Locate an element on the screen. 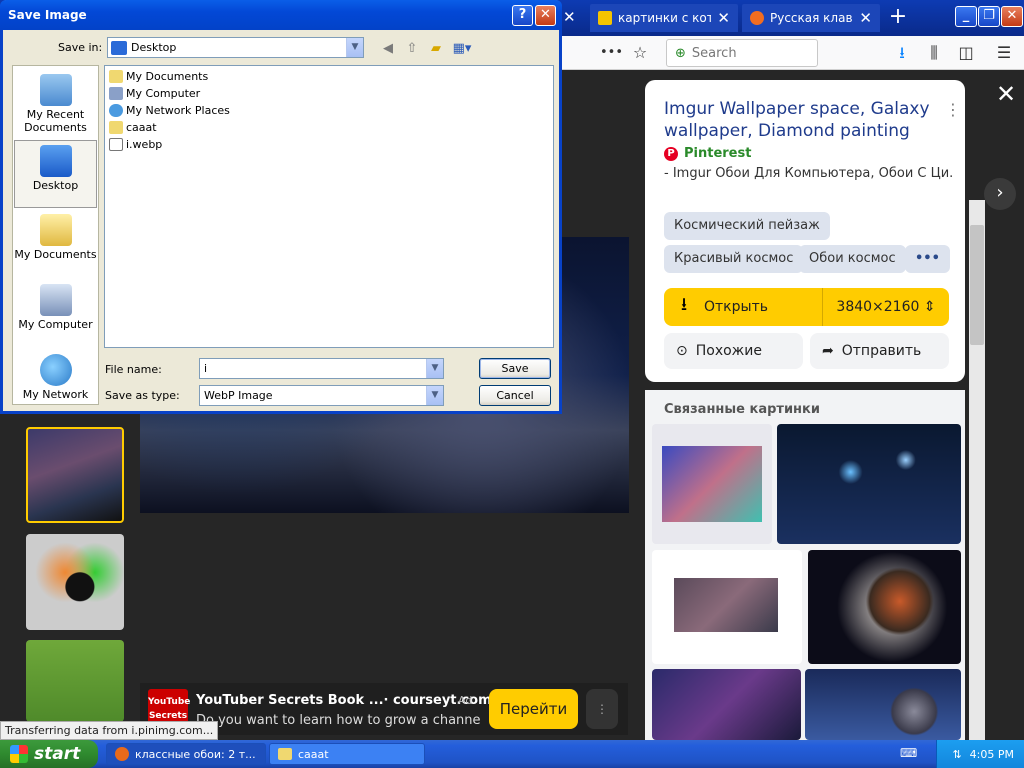 The width and height of the screenshot is (1024, 768). place-my-computer: My Computer is located at coordinates (55, 314).